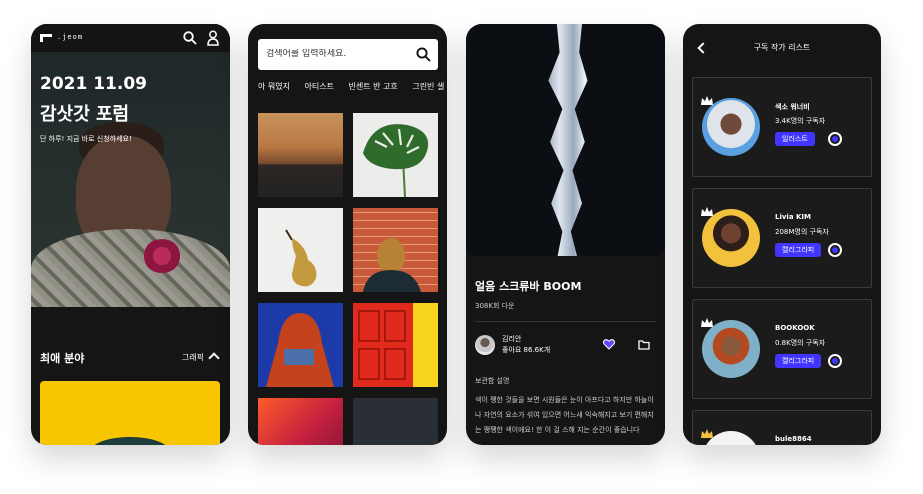 Image resolution: width=923 pixels, height=494 pixels. What do you see at coordinates (428, 86) in the screenshot?
I see `tag-chip: 그린빈 샐` at bounding box center [428, 86].